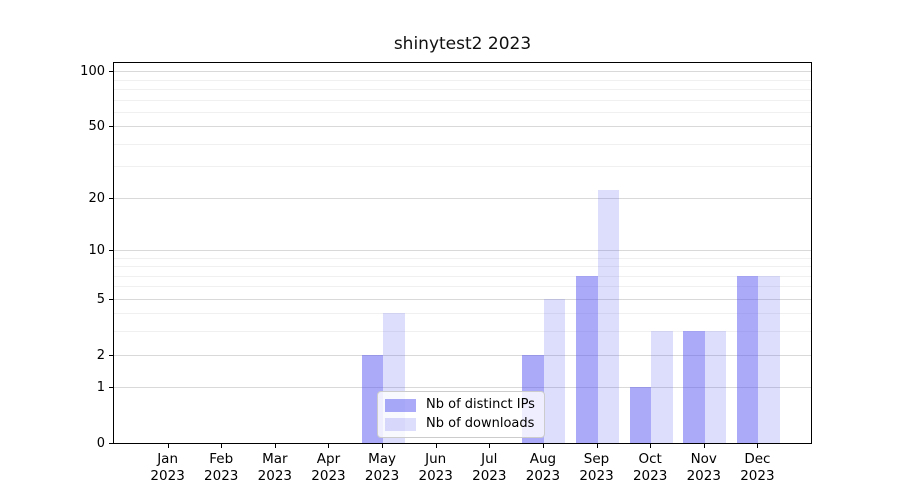  What do you see at coordinates (435, 467) in the screenshot?
I see `x-axis-tick-label: Jun 2023` at bounding box center [435, 467].